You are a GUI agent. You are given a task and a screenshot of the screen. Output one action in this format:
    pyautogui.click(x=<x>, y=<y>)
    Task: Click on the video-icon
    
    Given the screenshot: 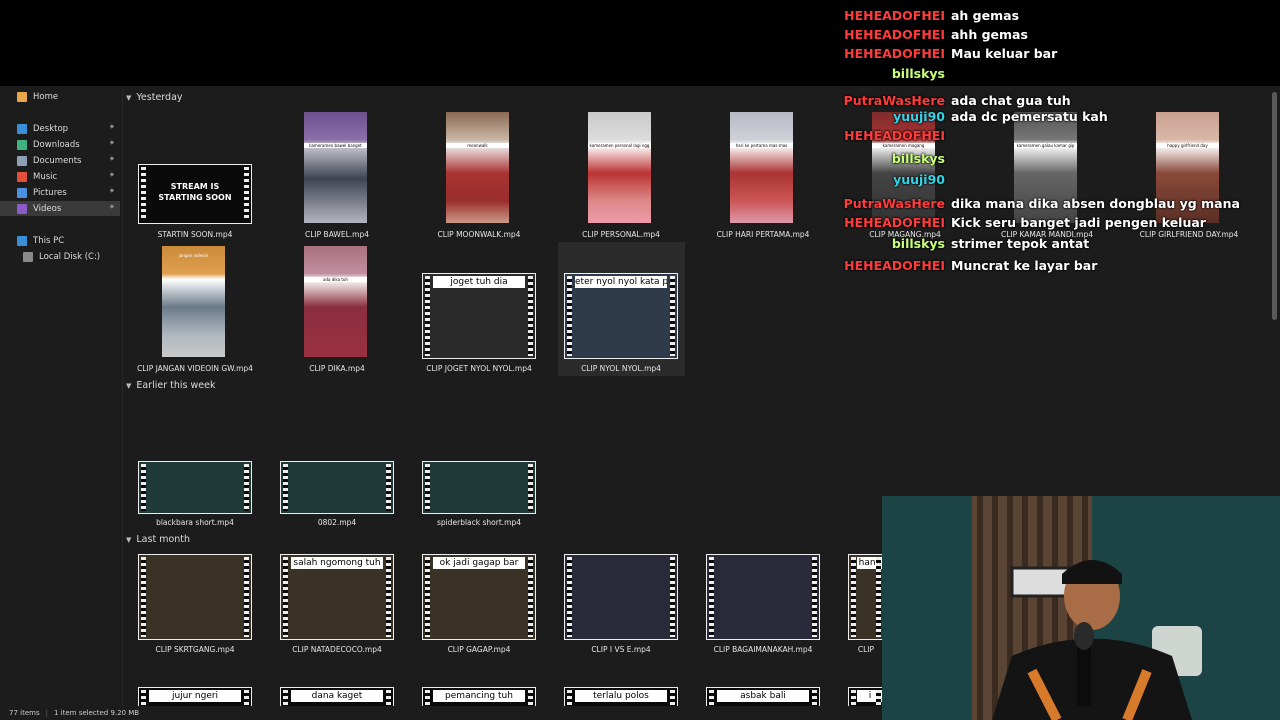 What is the action you would take?
    pyautogui.click(x=22, y=208)
    